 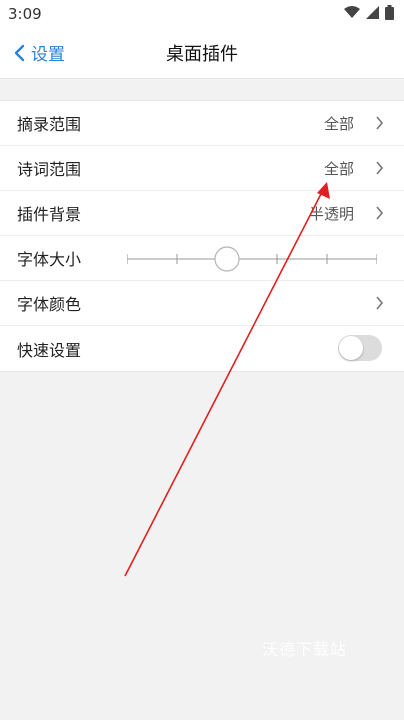 I want to click on toggle-knob, so click(x=351, y=348).